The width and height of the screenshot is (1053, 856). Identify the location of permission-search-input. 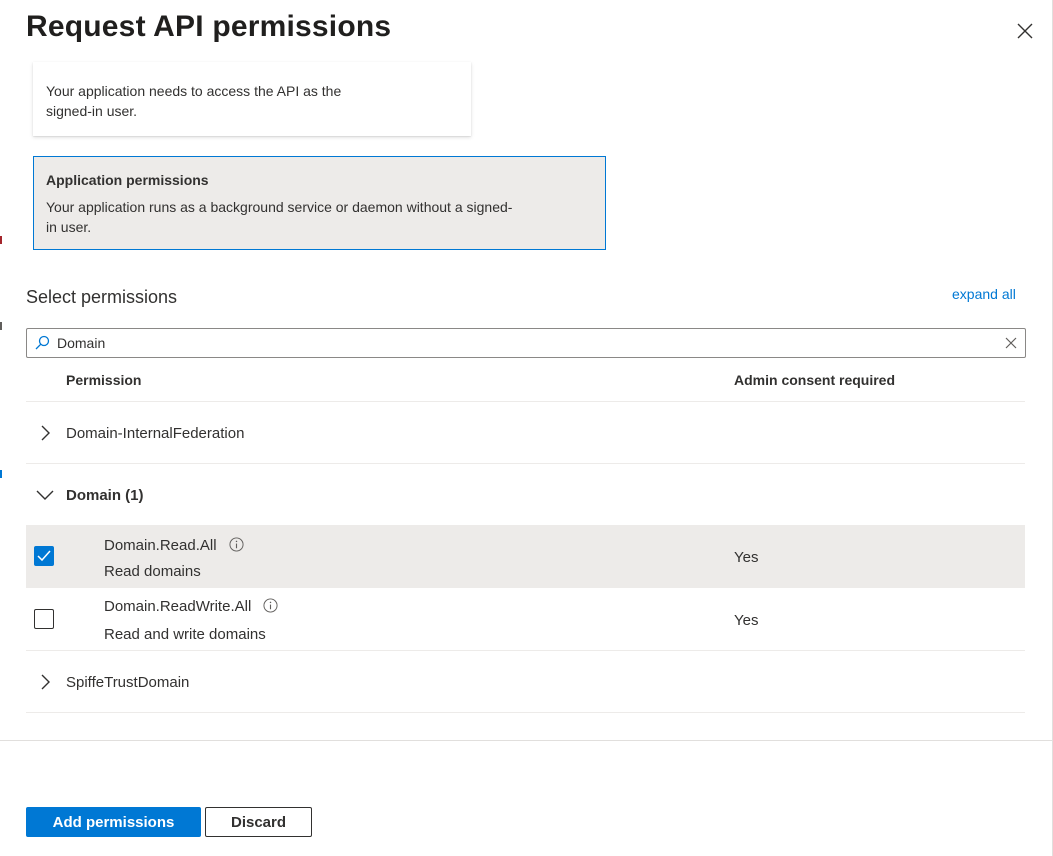
(527, 343).